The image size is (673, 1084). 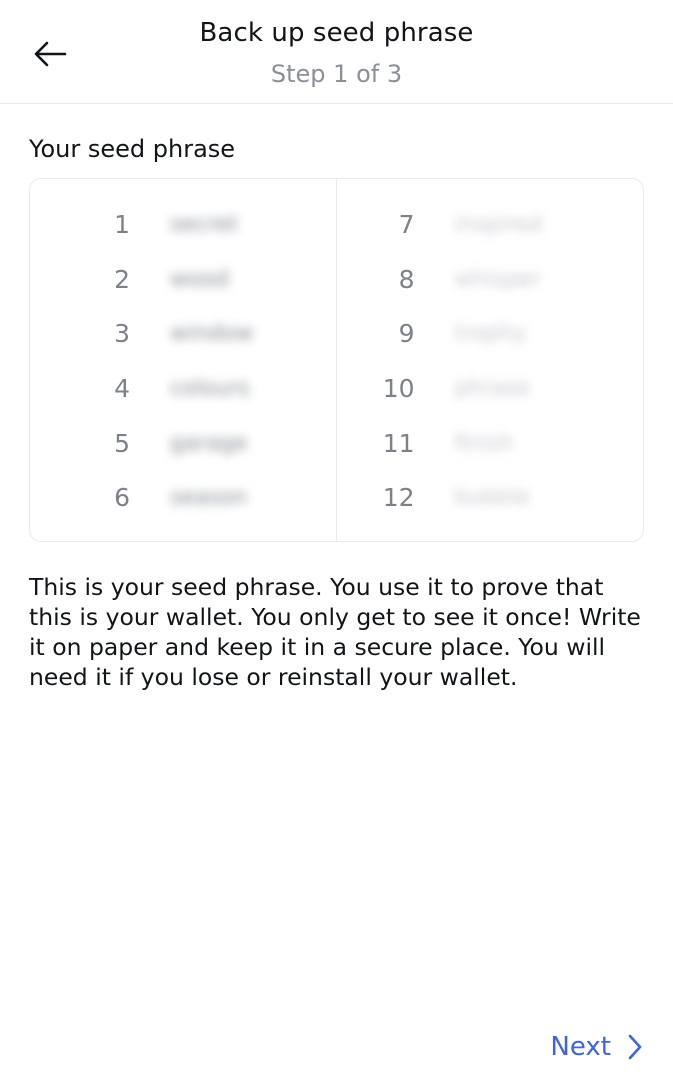 I want to click on seed-word-number: 4, so click(x=122, y=388).